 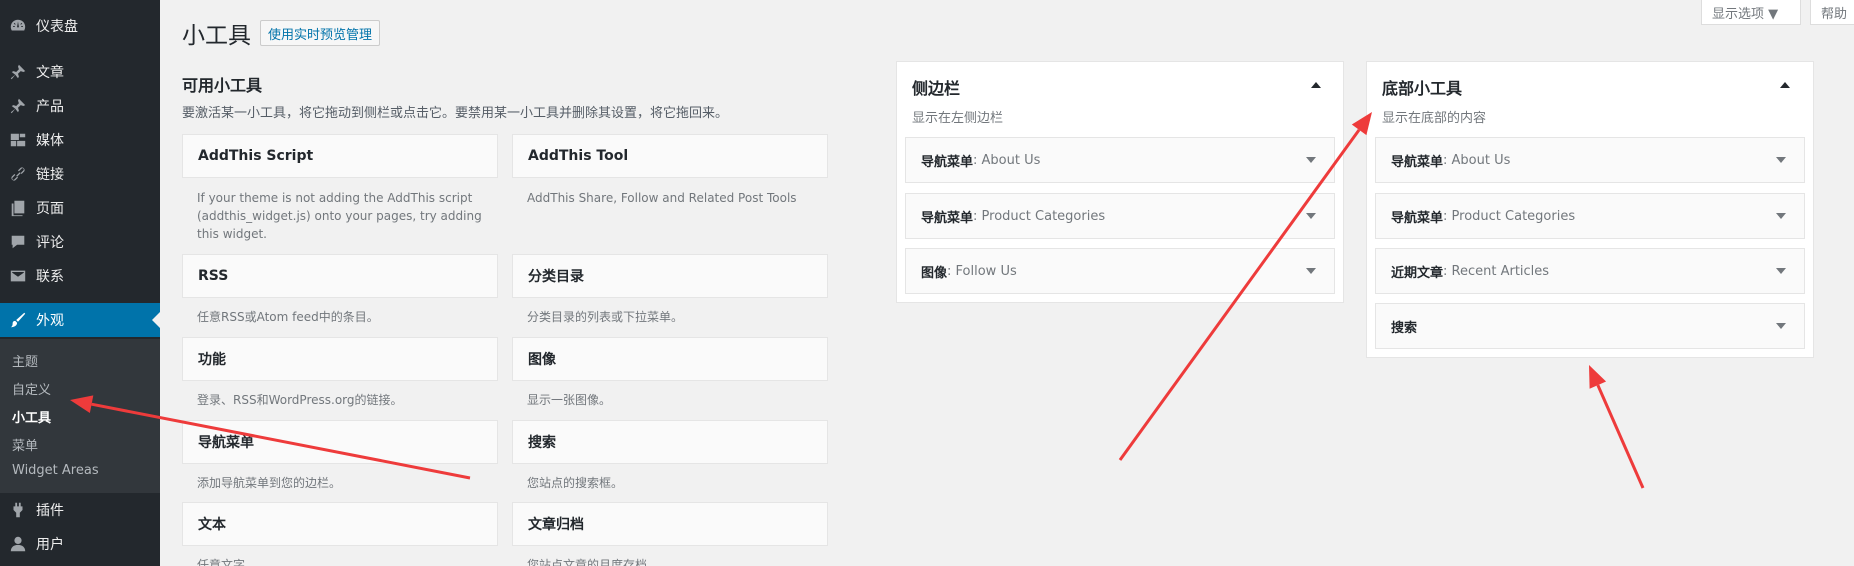 I want to click on widget-nav-menu: 导航菜单, so click(x=340, y=442).